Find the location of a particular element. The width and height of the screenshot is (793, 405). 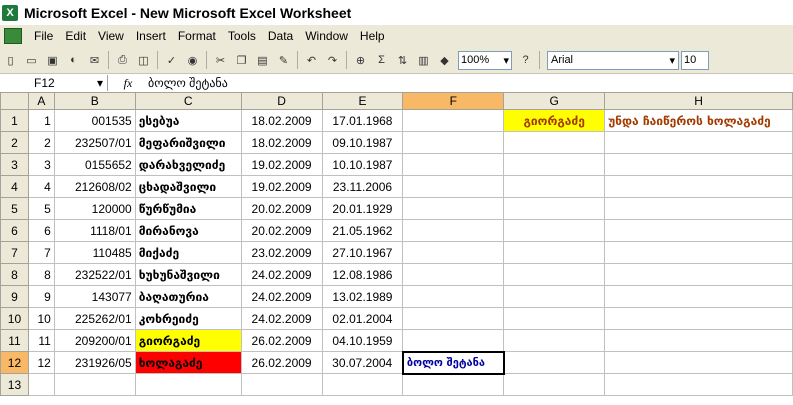

name-box: F12 ▾ is located at coordinates (54, 83).